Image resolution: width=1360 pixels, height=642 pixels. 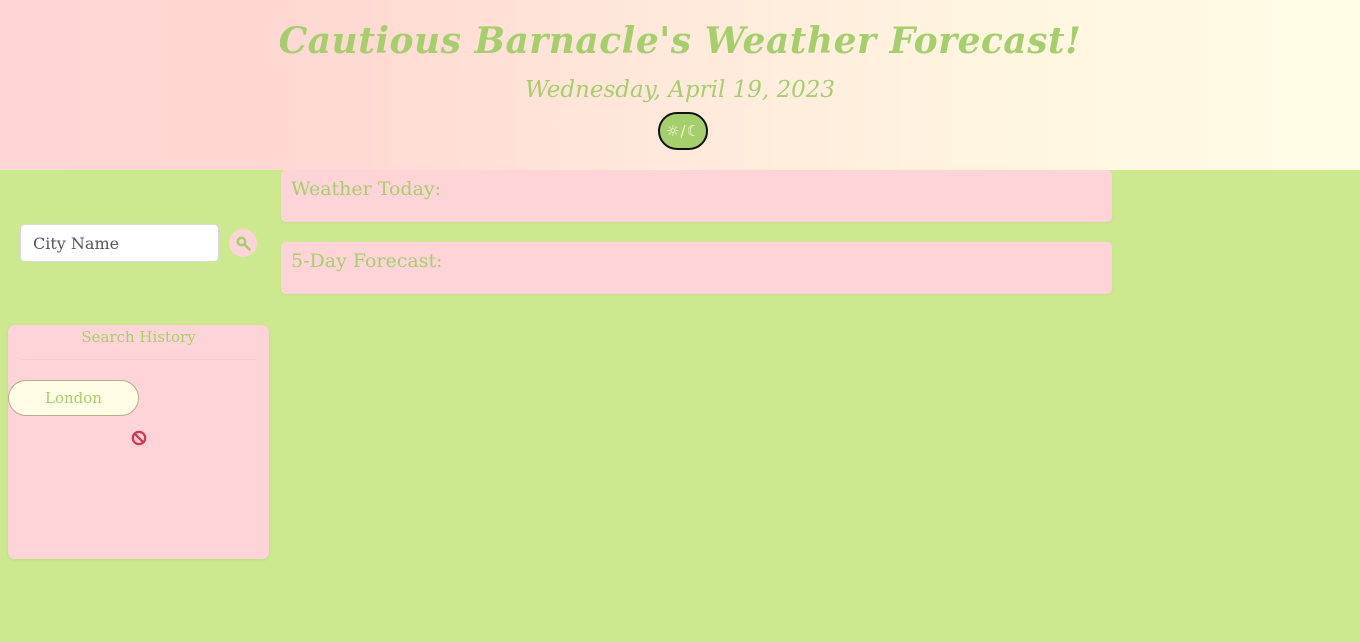 I want to click on divider, so click(x=138, y=359).